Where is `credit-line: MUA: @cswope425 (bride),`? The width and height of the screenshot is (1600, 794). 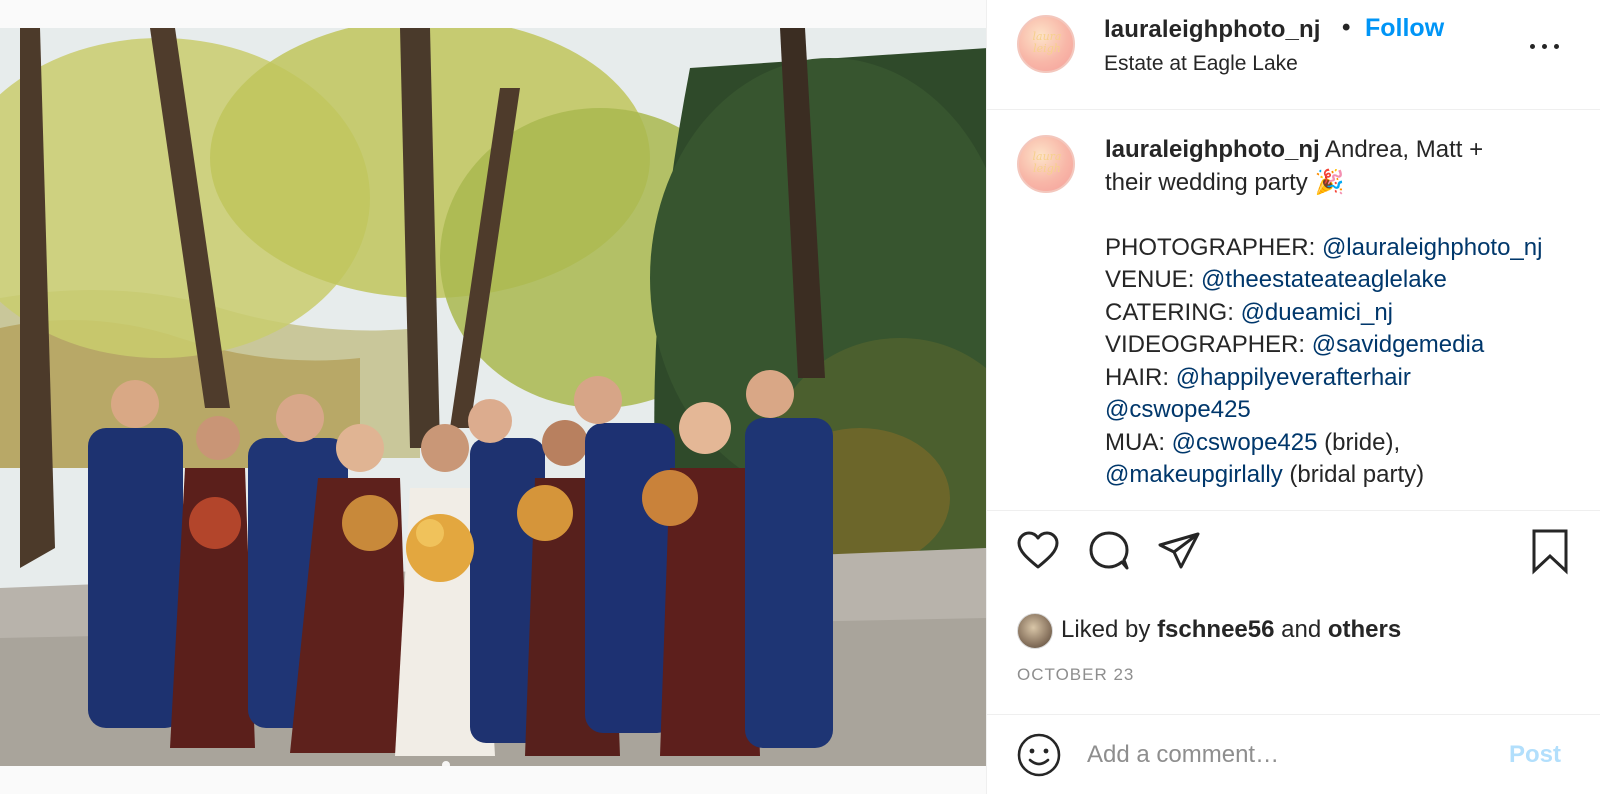
credit-line: MUA: @cswope425 (bride), is located at coordinates (1345, 443).